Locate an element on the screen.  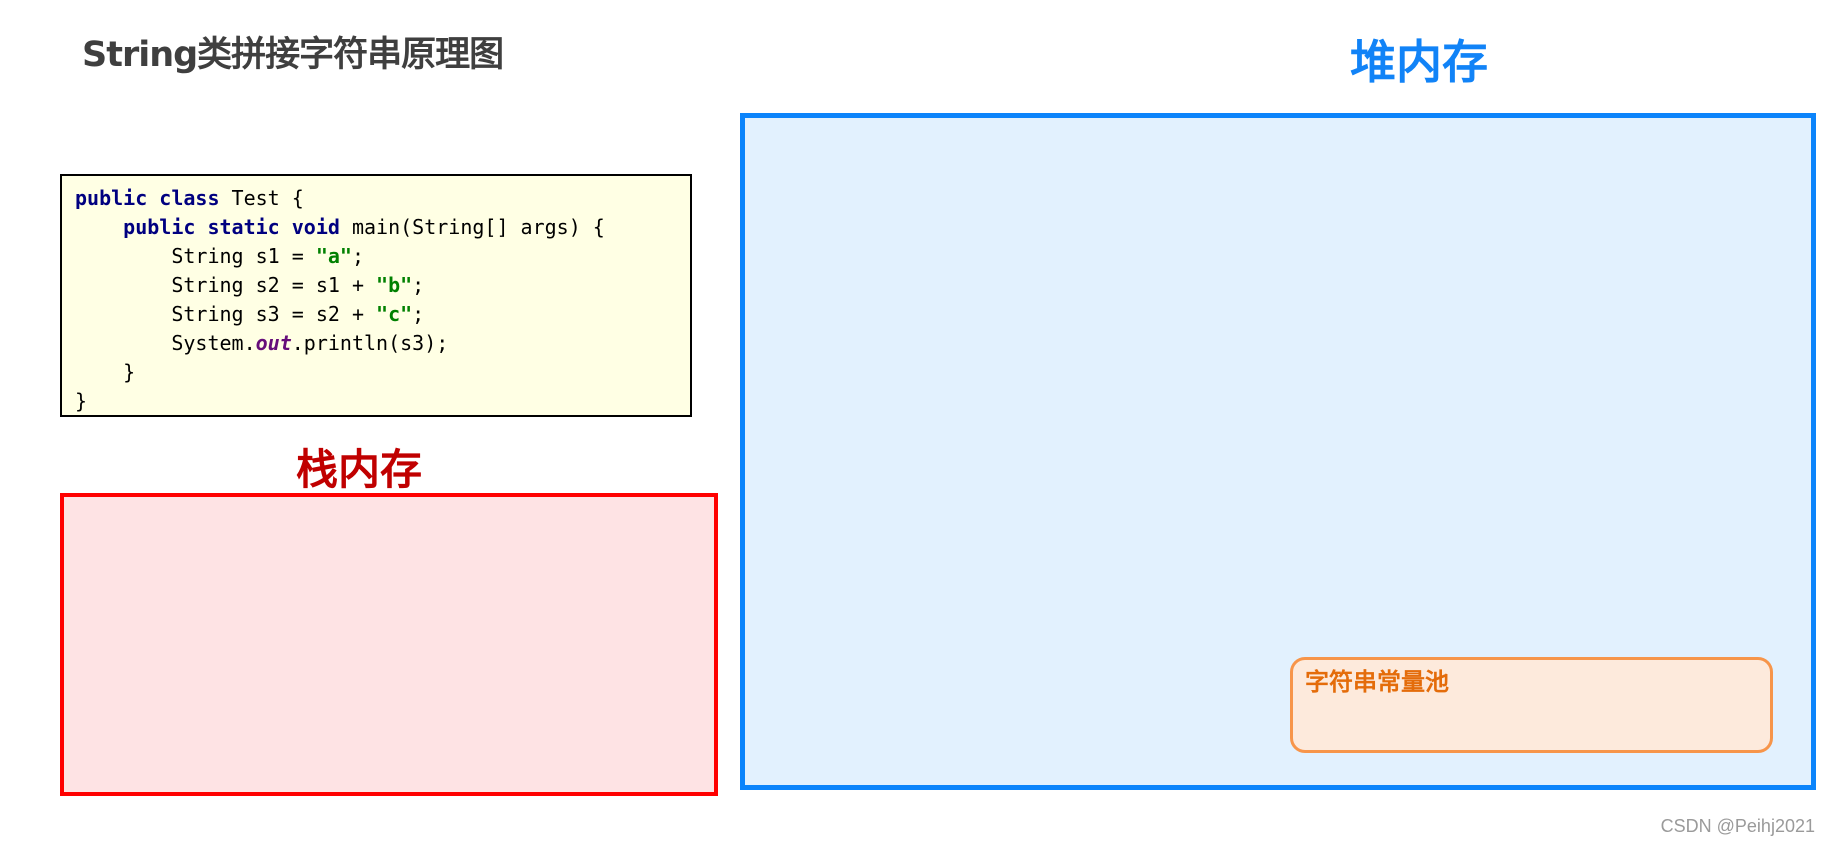
code-token: "c" is located at coordinates (394, 314).